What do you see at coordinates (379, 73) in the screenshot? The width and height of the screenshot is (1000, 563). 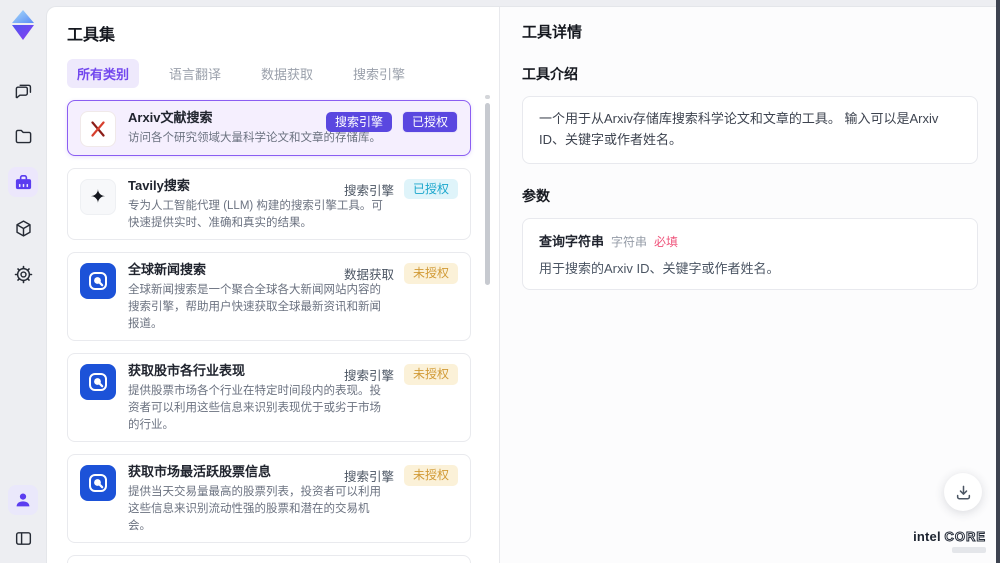 I see `tab-search-engine: 搜索引擎` at bounding box center [379, 73].